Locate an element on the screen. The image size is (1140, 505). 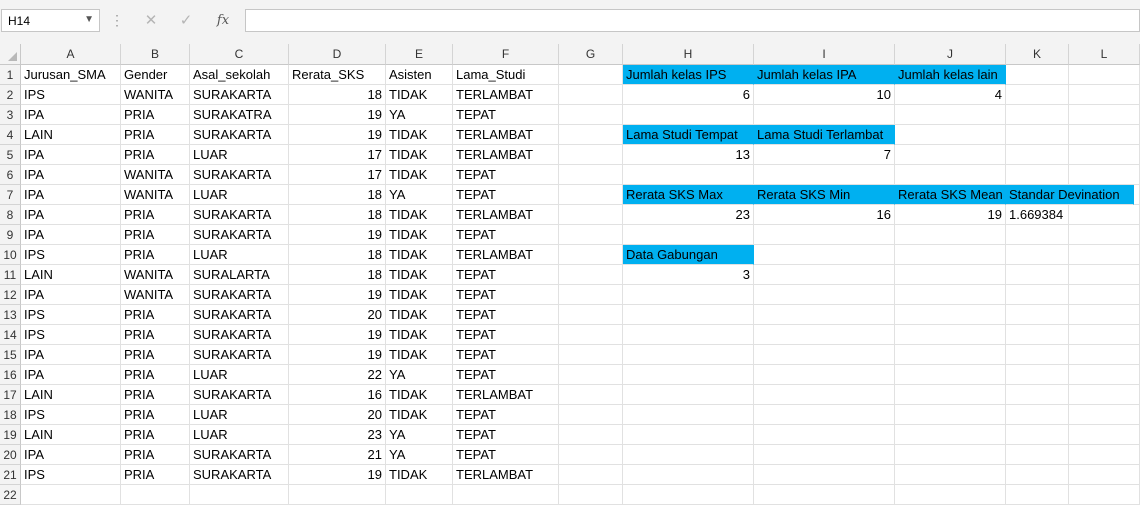
cancel-icon: ✕ is located at coordinates (151, 21).